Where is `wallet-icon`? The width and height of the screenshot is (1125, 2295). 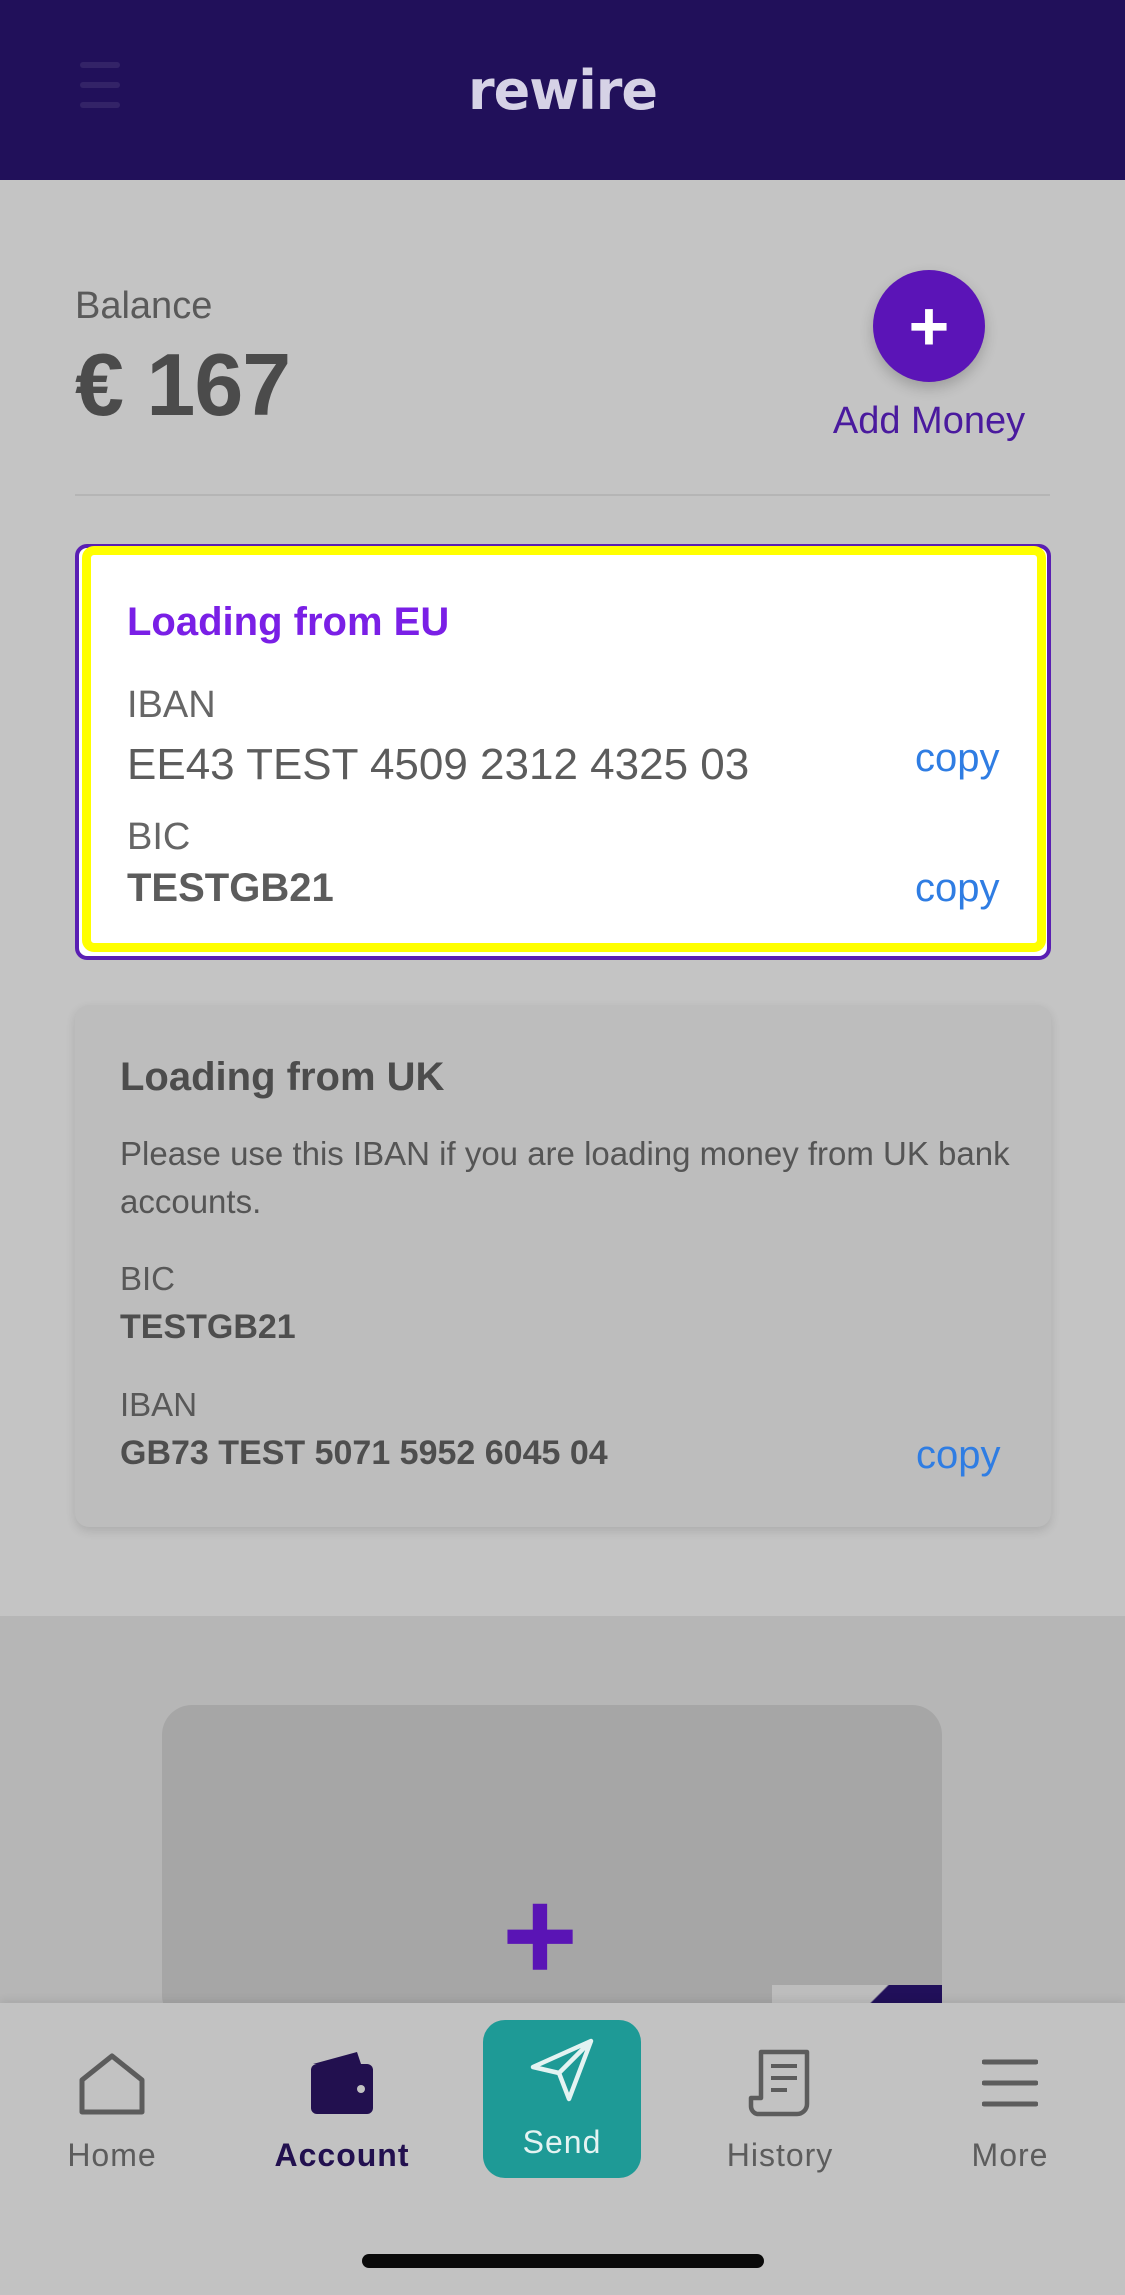
wallet-icon is located at coordinates (342, 2083).